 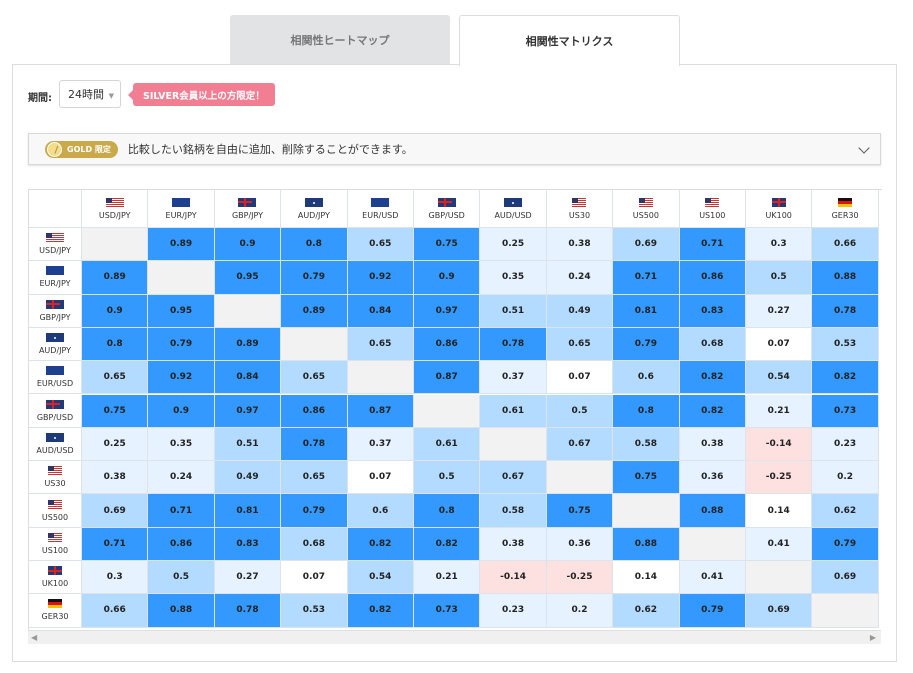 I want to click on row-header: US30, so click(x=55, y=478).